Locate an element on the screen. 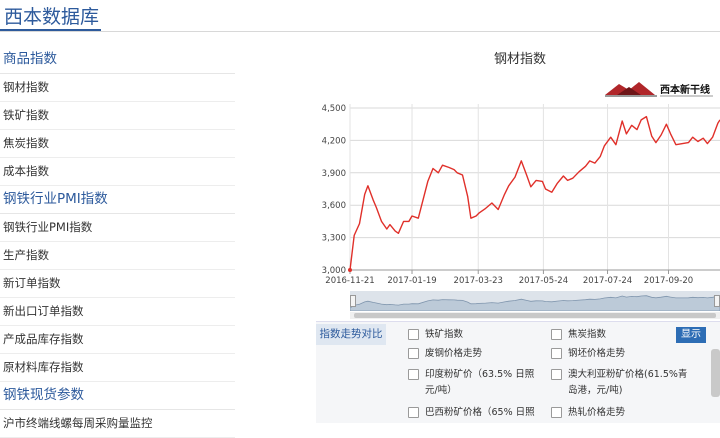  tab-index-compare: 指数走势对比 is located at coordinates (351, 334).